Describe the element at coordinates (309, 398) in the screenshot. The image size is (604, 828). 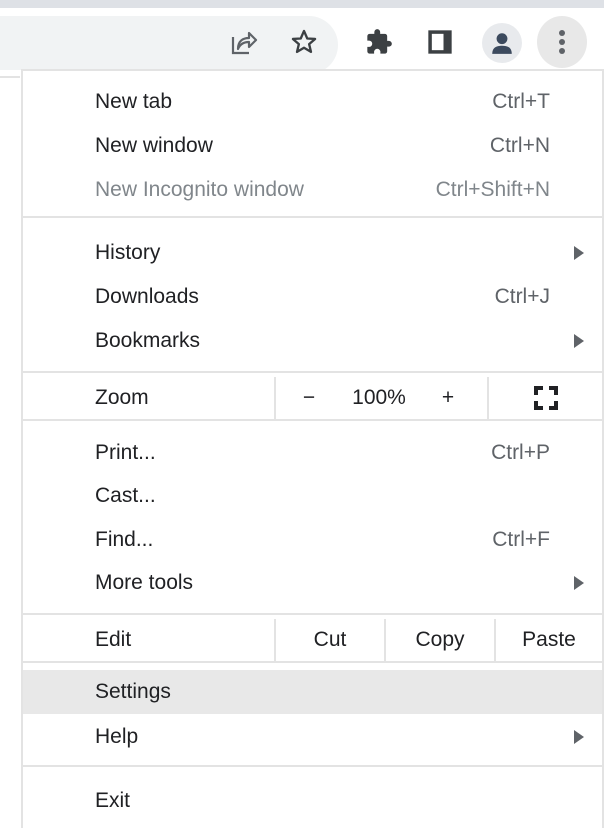
I see `zoom-out-button: −` at that location.